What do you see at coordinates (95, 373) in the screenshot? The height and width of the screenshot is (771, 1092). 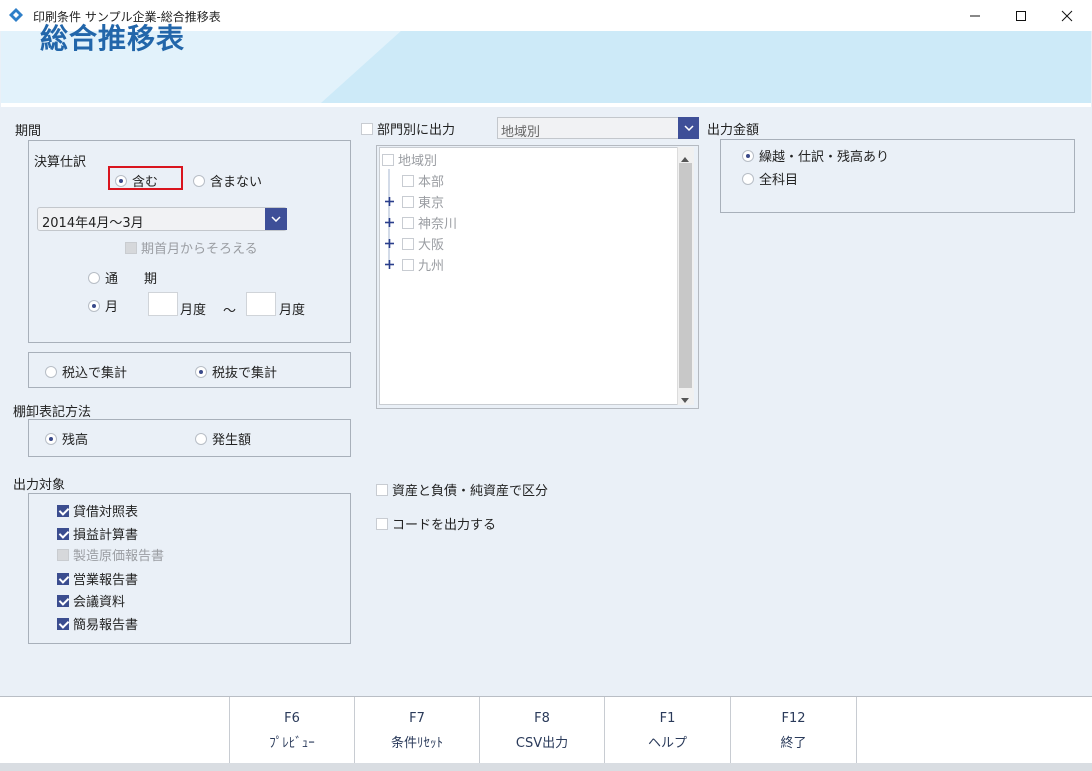 I see `tax-inclusive-label: 税込で集計` at bounding box center [95, 373].